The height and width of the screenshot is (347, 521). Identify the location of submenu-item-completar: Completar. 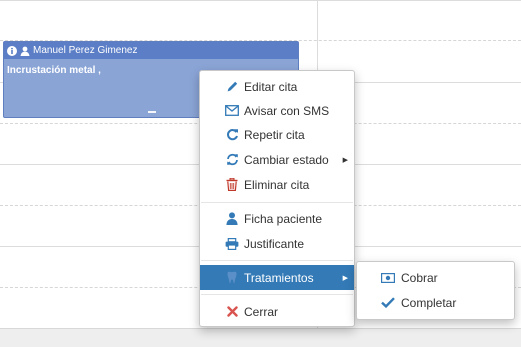
(435, 302).